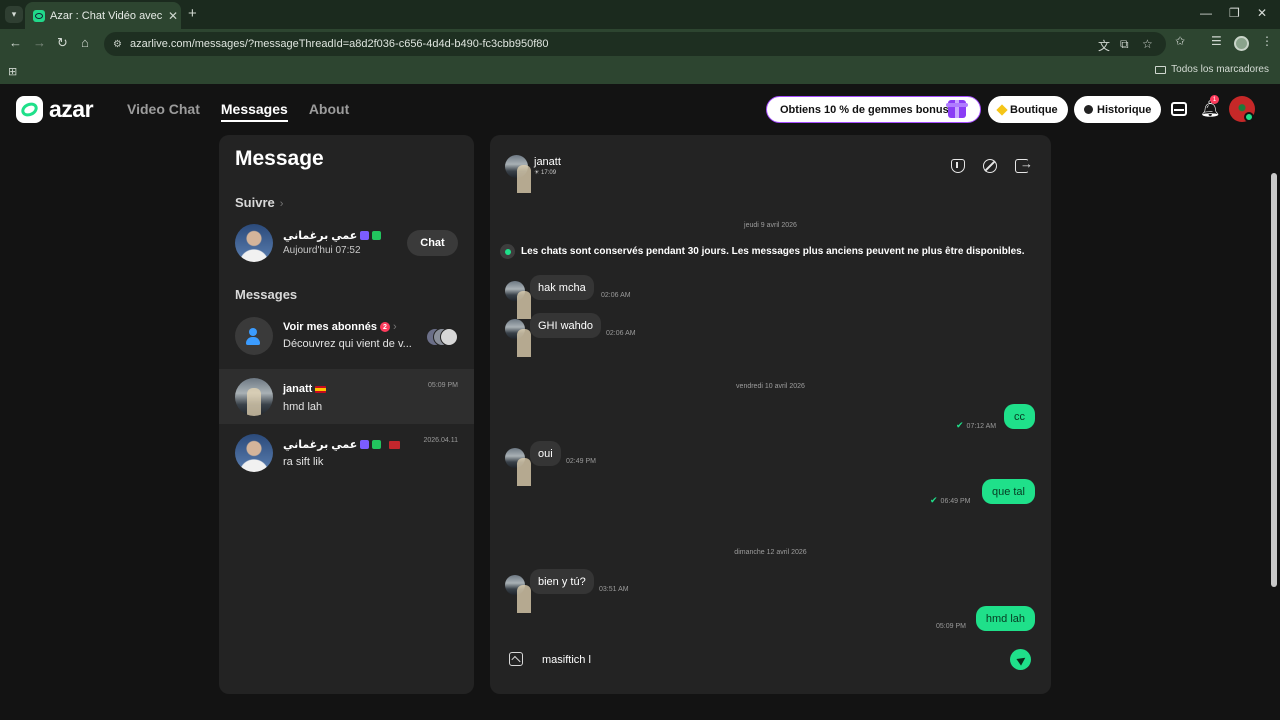 Image resolution: width=1280 pixels, height=720 pixels. I want to click on main-nav: Video Chat Messages About, so click(238, 111).